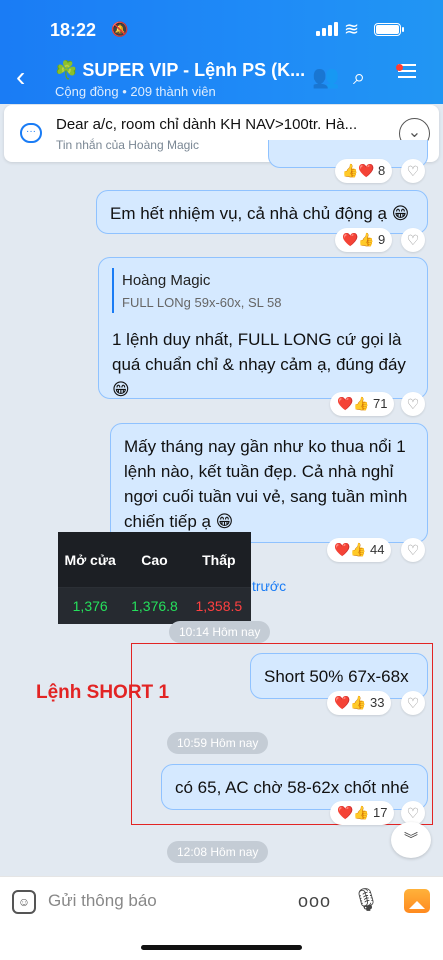  I want to click on quote-sender: Hoàng Magic, so click(166, 280).